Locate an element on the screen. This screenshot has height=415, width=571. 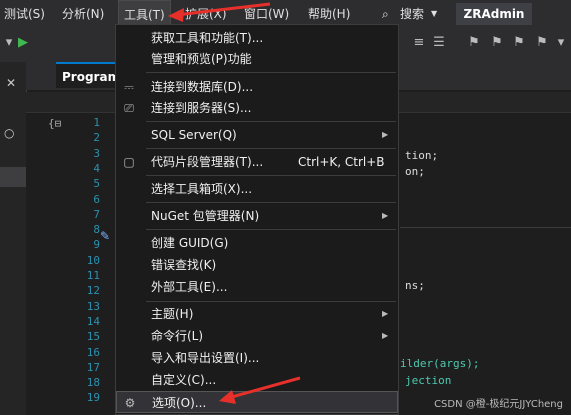
line-number: 10 is located at coordinates (93, 260).